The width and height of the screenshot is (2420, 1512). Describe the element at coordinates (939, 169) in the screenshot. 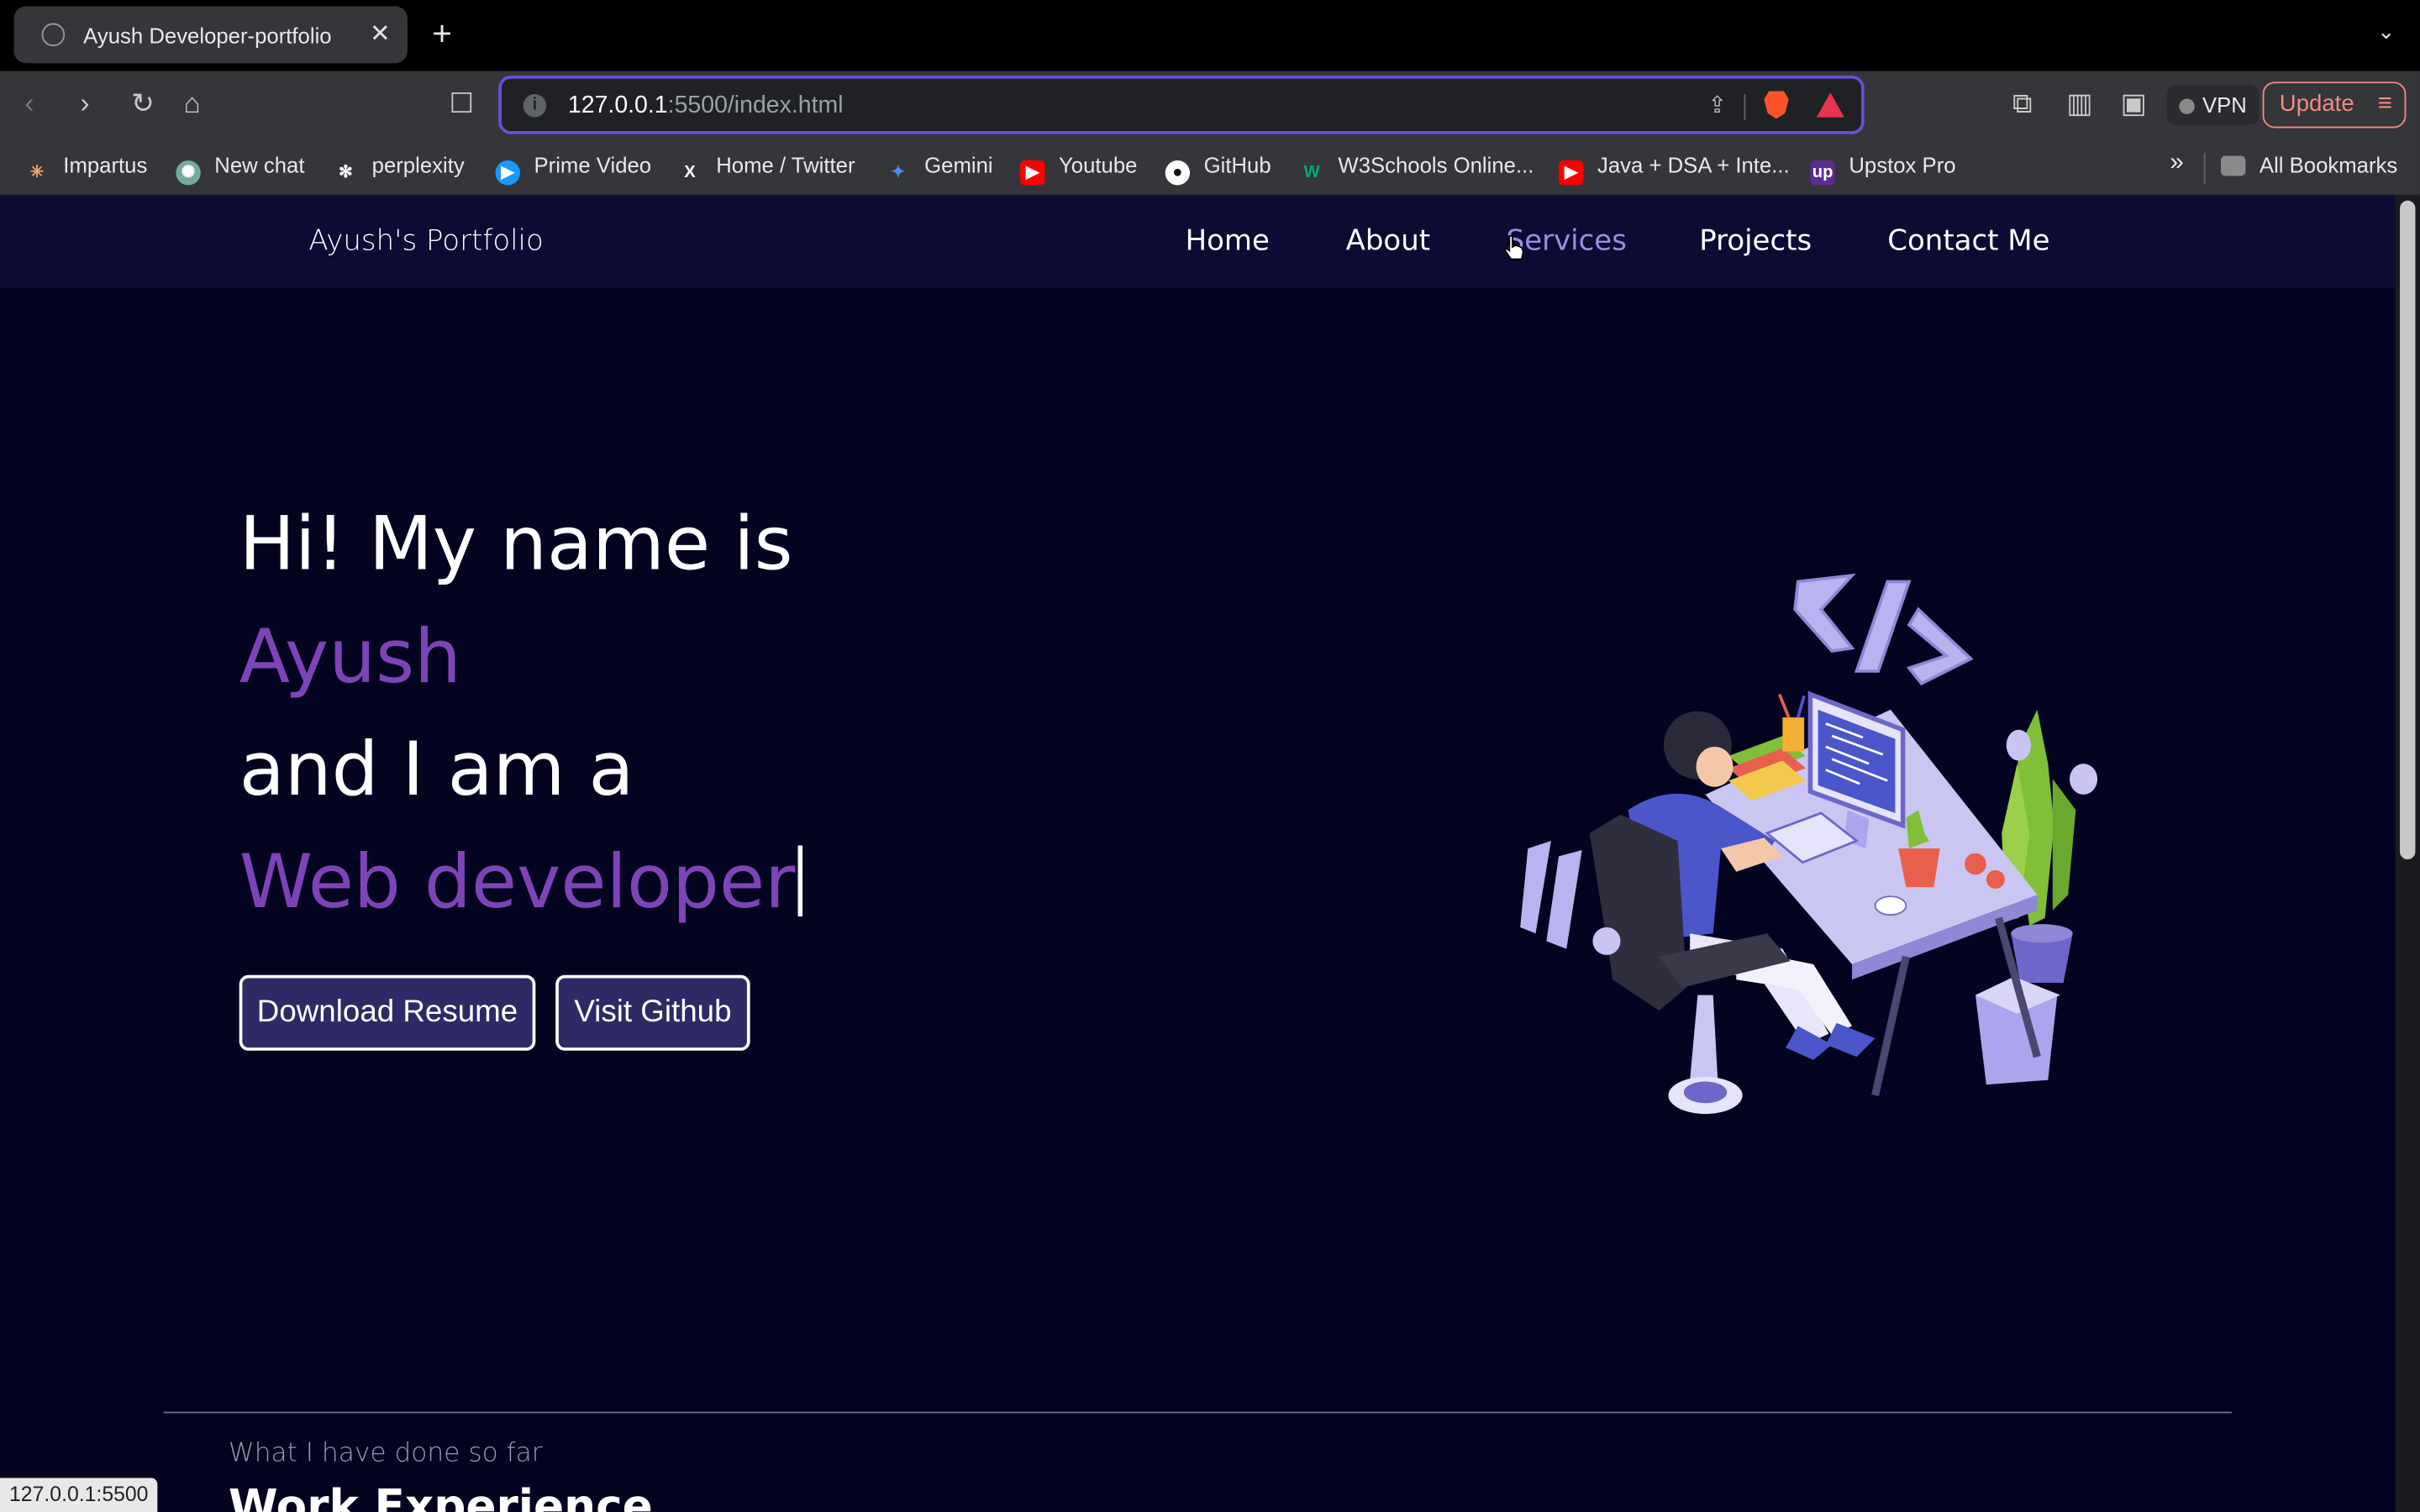

I see `bookmark-gemini: ✦ Gemini` at that location.